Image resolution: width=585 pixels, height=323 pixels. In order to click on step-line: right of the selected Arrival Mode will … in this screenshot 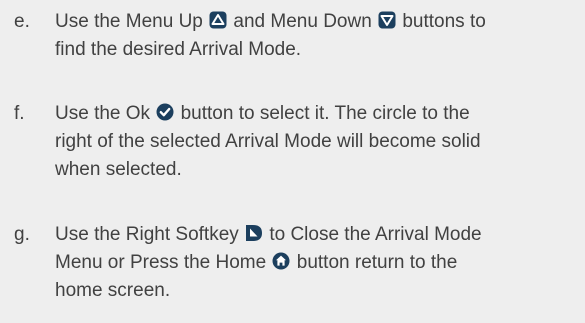, I will do `click(320, 142)`.